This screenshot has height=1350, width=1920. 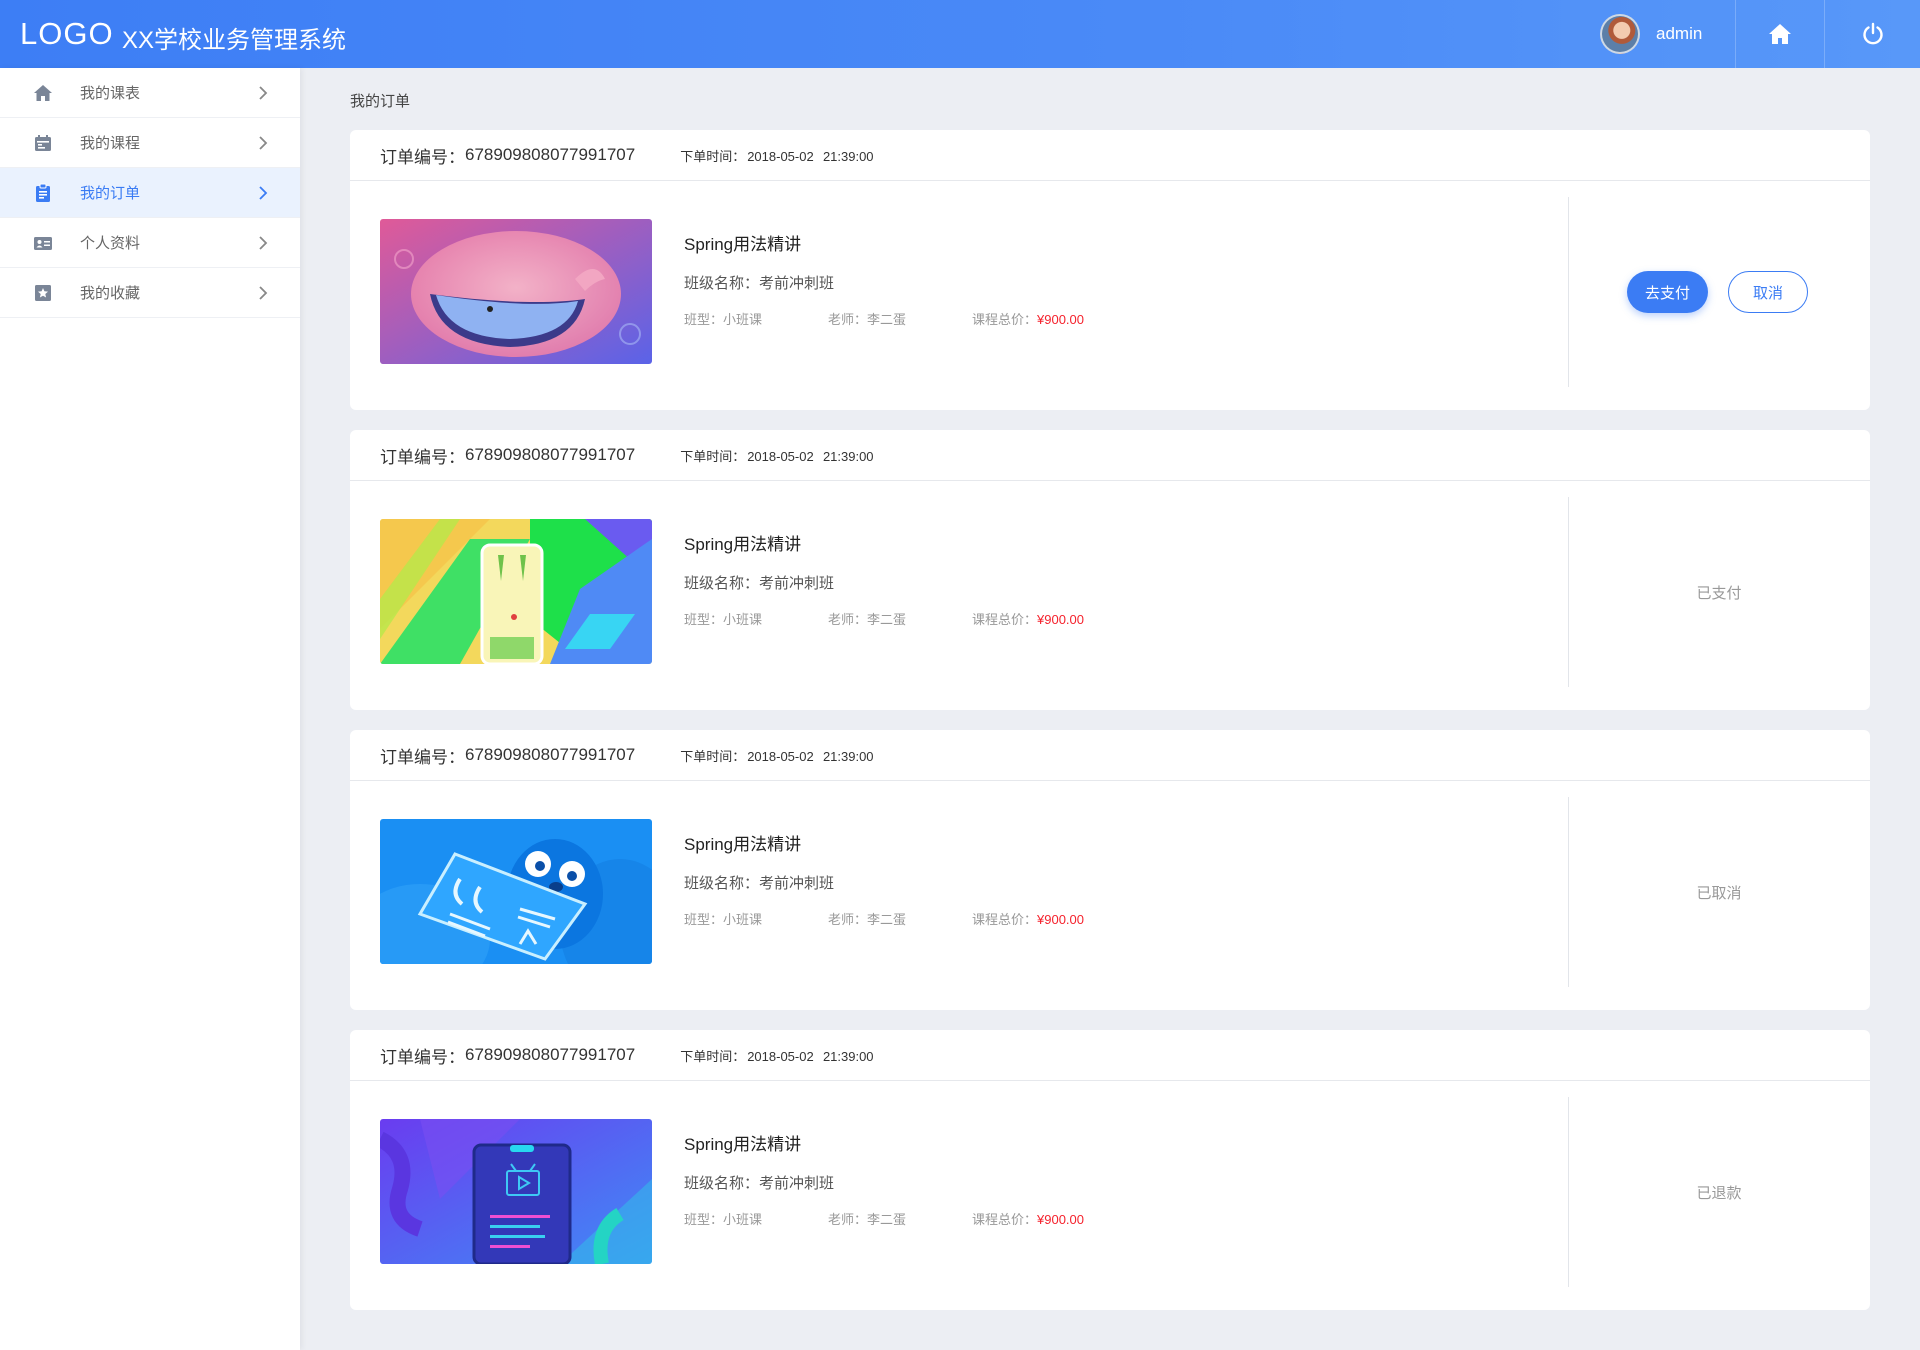 What do you see at coordinates (380, 101) in the screenshot?
I see `breadcrumb: 我的订单` at bounding box center [380, 101].